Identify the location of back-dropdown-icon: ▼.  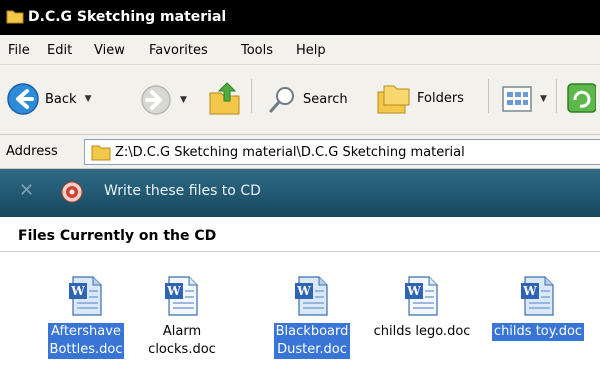
(88, 99).